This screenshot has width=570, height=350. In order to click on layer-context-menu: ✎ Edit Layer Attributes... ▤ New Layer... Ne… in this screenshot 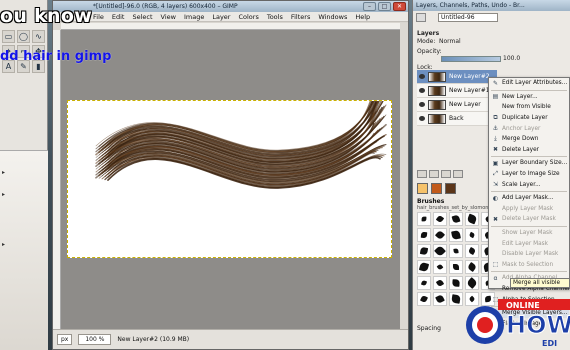, I will do `click(529, 202)`.